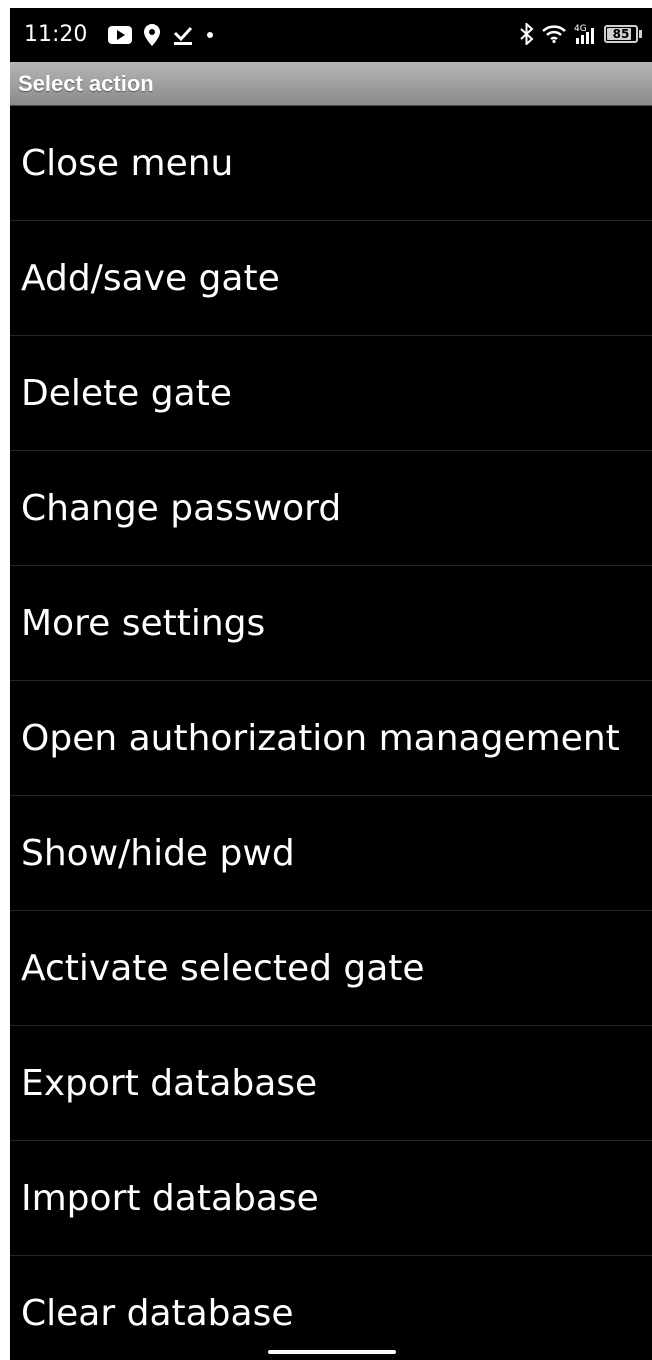 The width and height of the screenshot is (652, 1360). I want to click on status-right-icons: 4G 85, so click(577, 34).